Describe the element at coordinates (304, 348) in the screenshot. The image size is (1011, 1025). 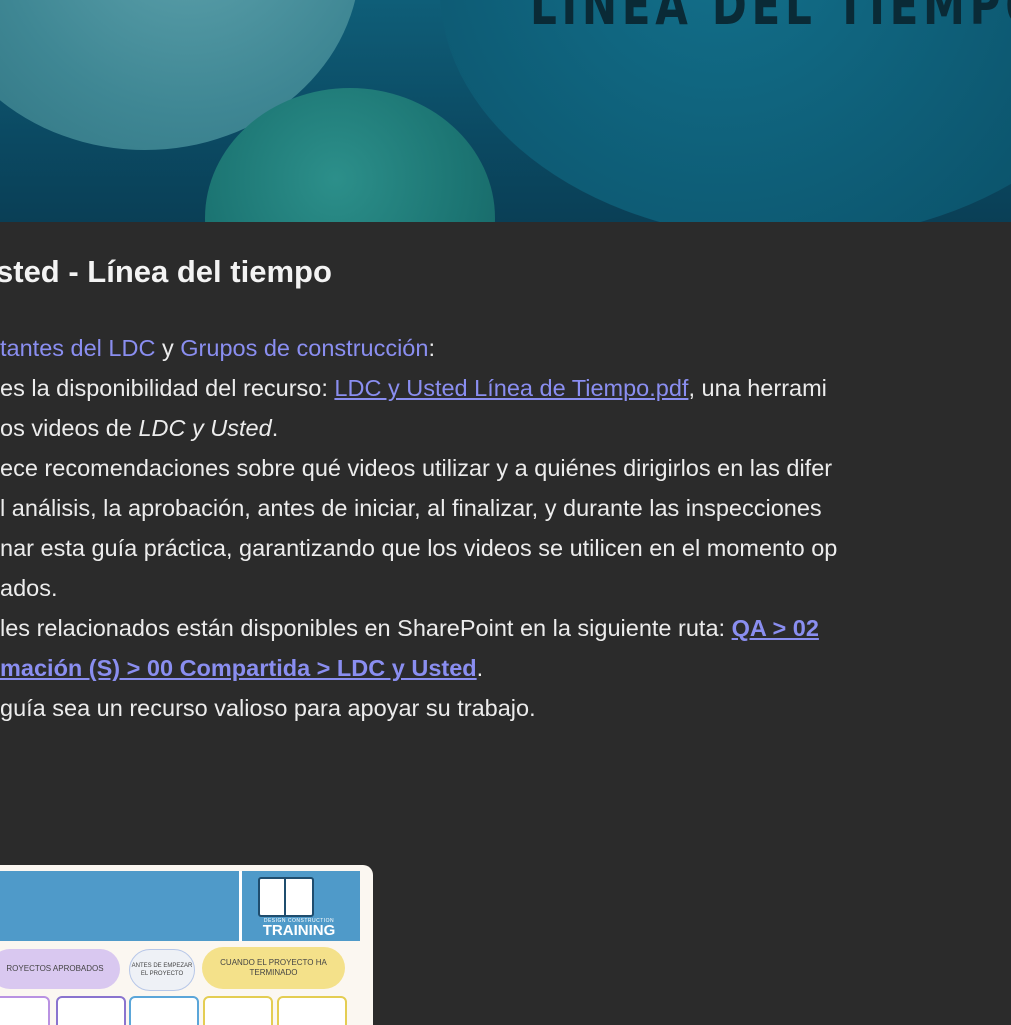
I see `link-grupos-construccion: Grupos de construcción` at that location.